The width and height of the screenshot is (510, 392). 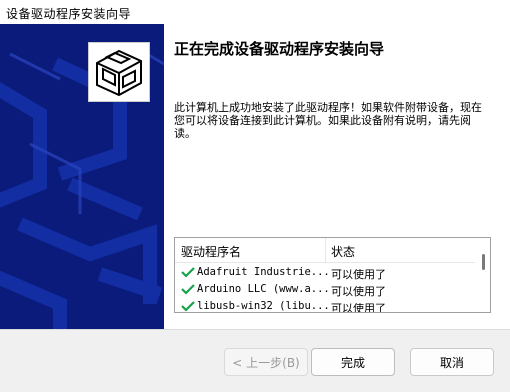 What do you see at coordinates (211, 251) in the screenshot?
I see `column-header-driver-name: 驱动程序名` at bounding box center [211, 251].